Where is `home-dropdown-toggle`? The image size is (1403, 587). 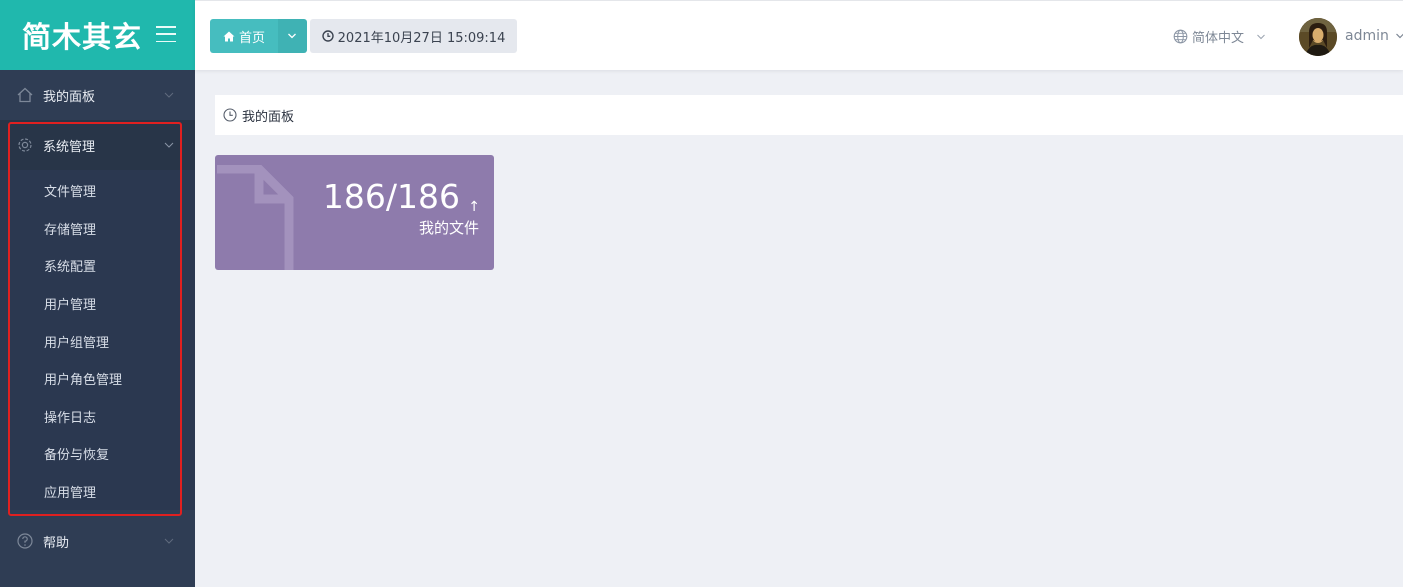
home-dropdown-toggle is located at coordinates (292, 36).